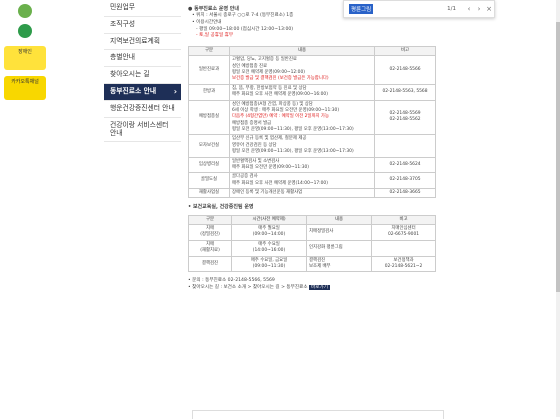 Image resolution: width=560 pixels, height=419 pixels. What do you see at coordinates (210, 220) in the screenshot?
I see `th2-1: 구분` at bounding box center [210, 220].